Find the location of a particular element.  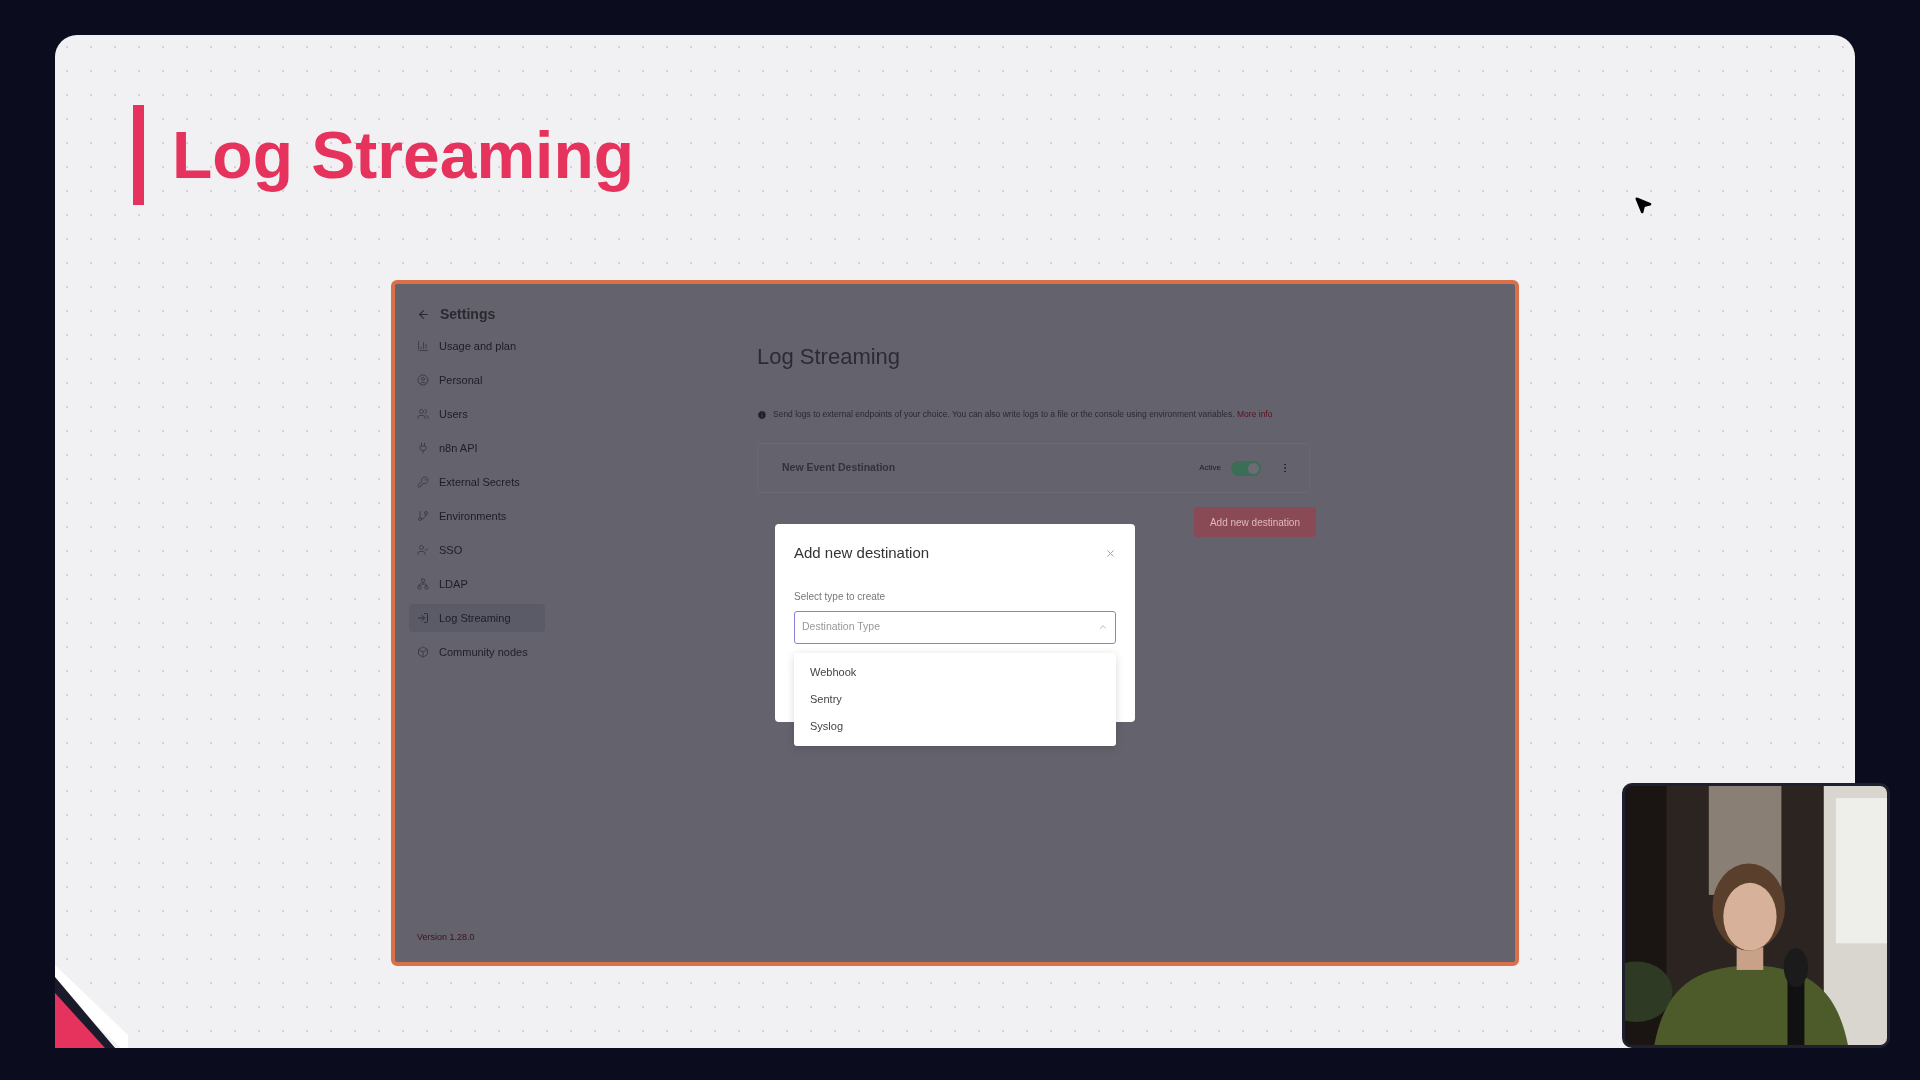

network-icon is located at coordinates (423, 584).